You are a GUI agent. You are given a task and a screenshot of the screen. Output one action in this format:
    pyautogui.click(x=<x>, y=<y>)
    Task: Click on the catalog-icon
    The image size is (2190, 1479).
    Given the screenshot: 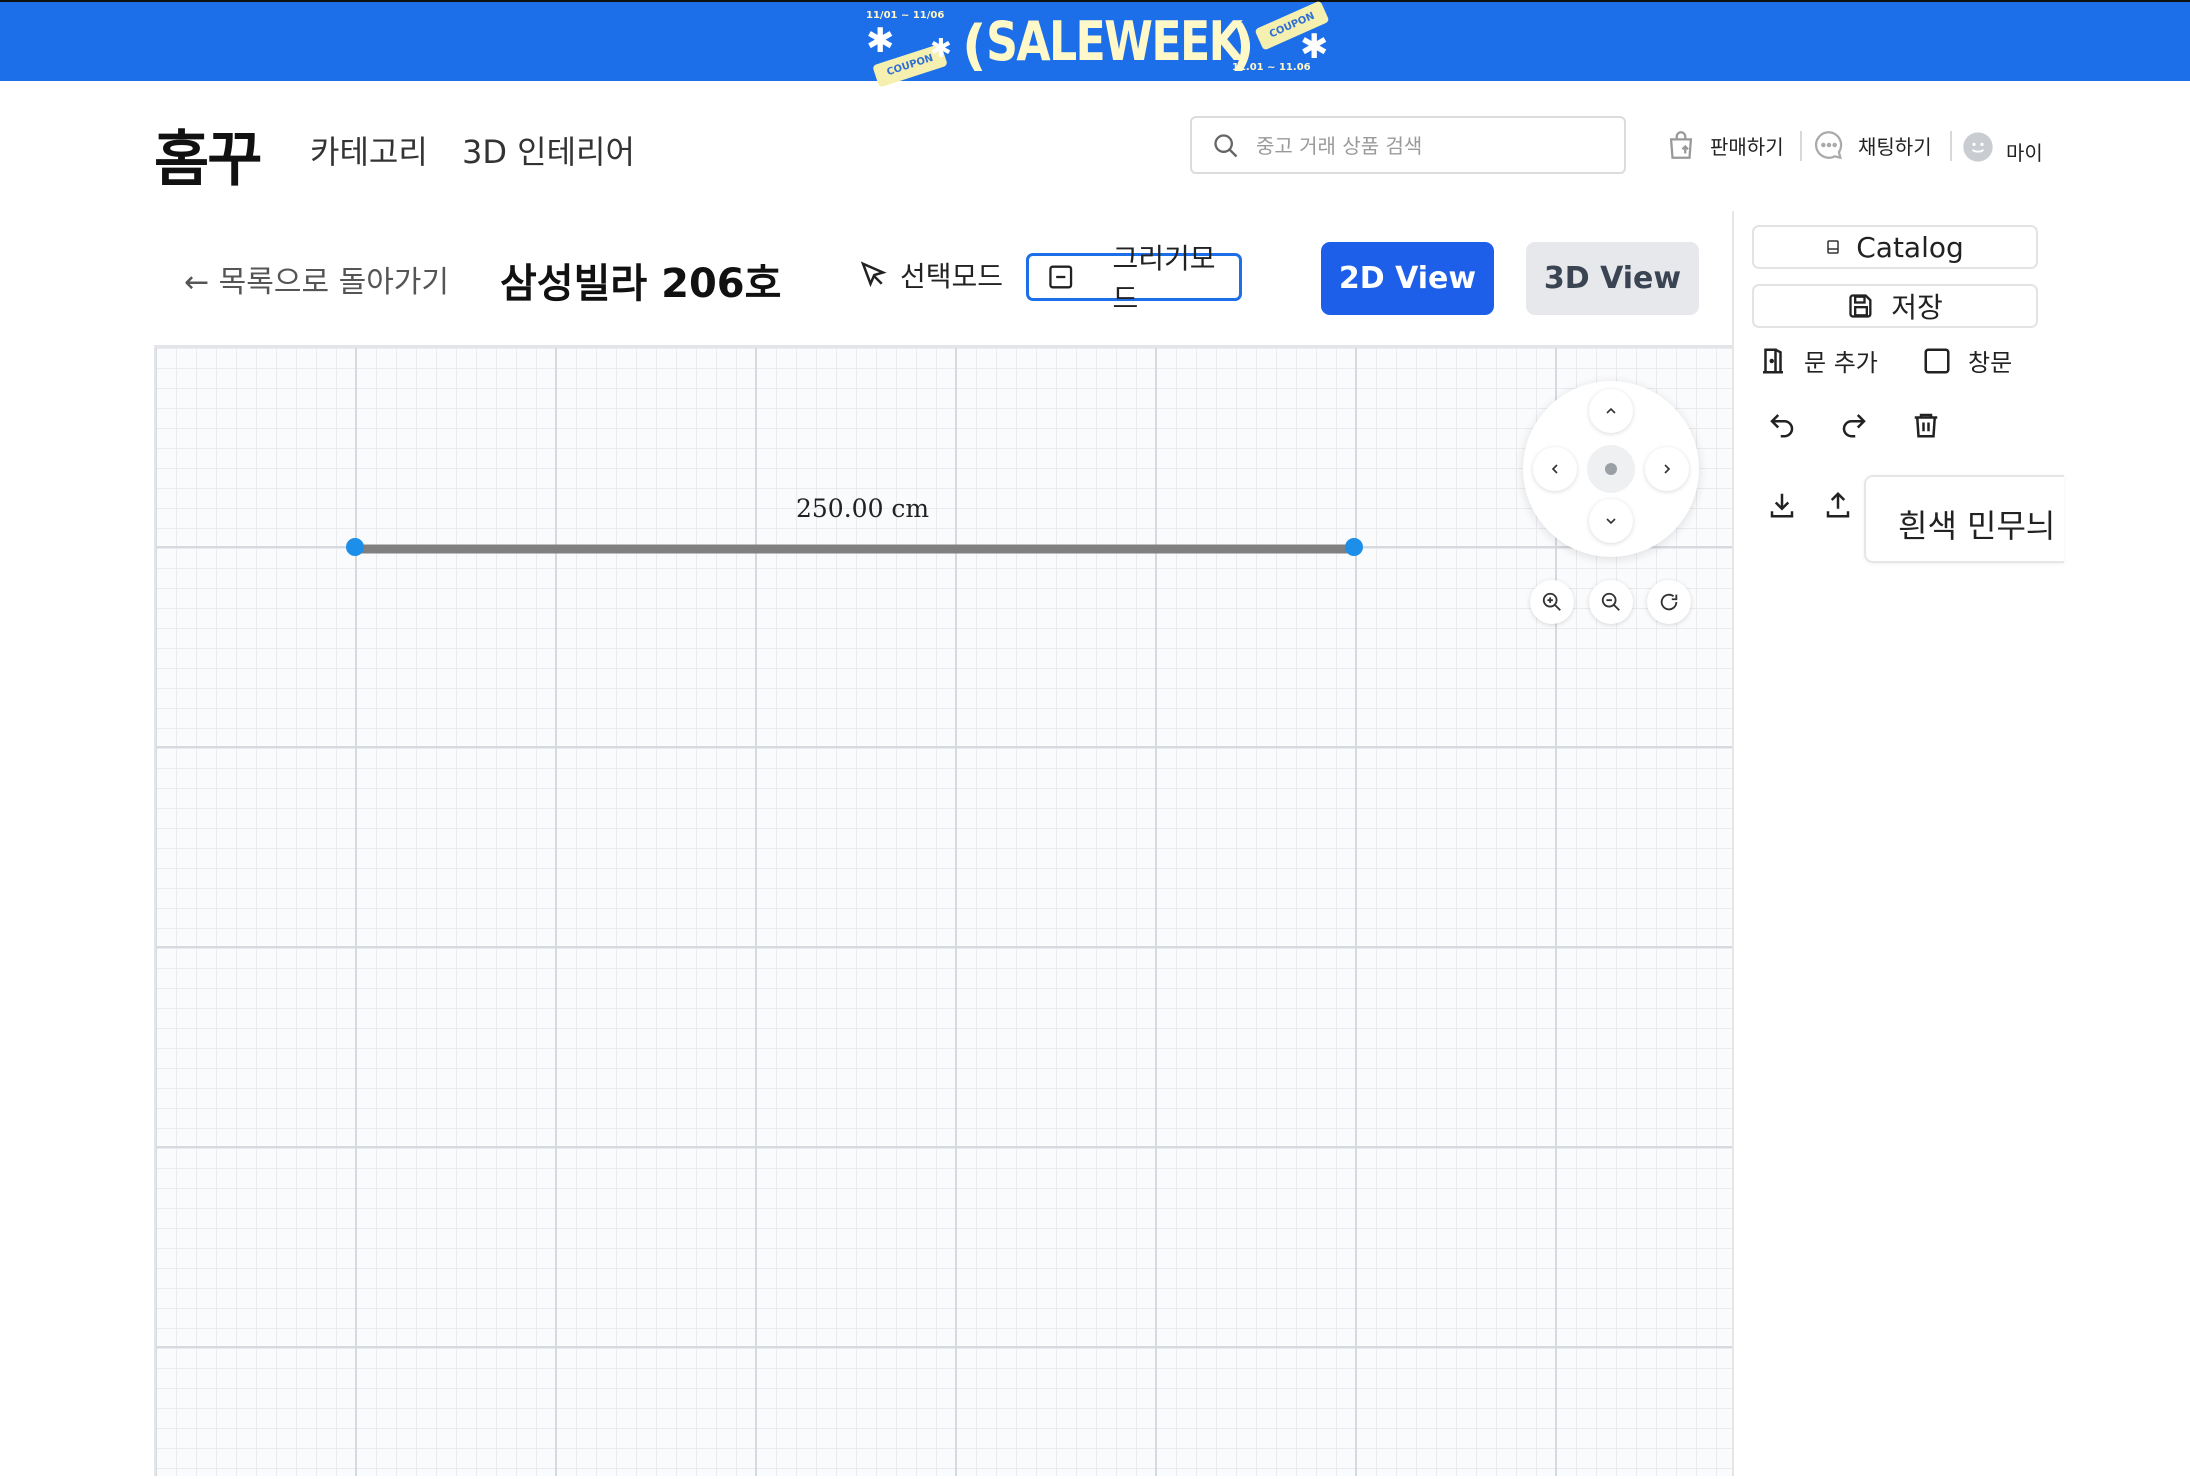 What is the action you would take?
    pyautogui.click(x=1833, y=247)
    